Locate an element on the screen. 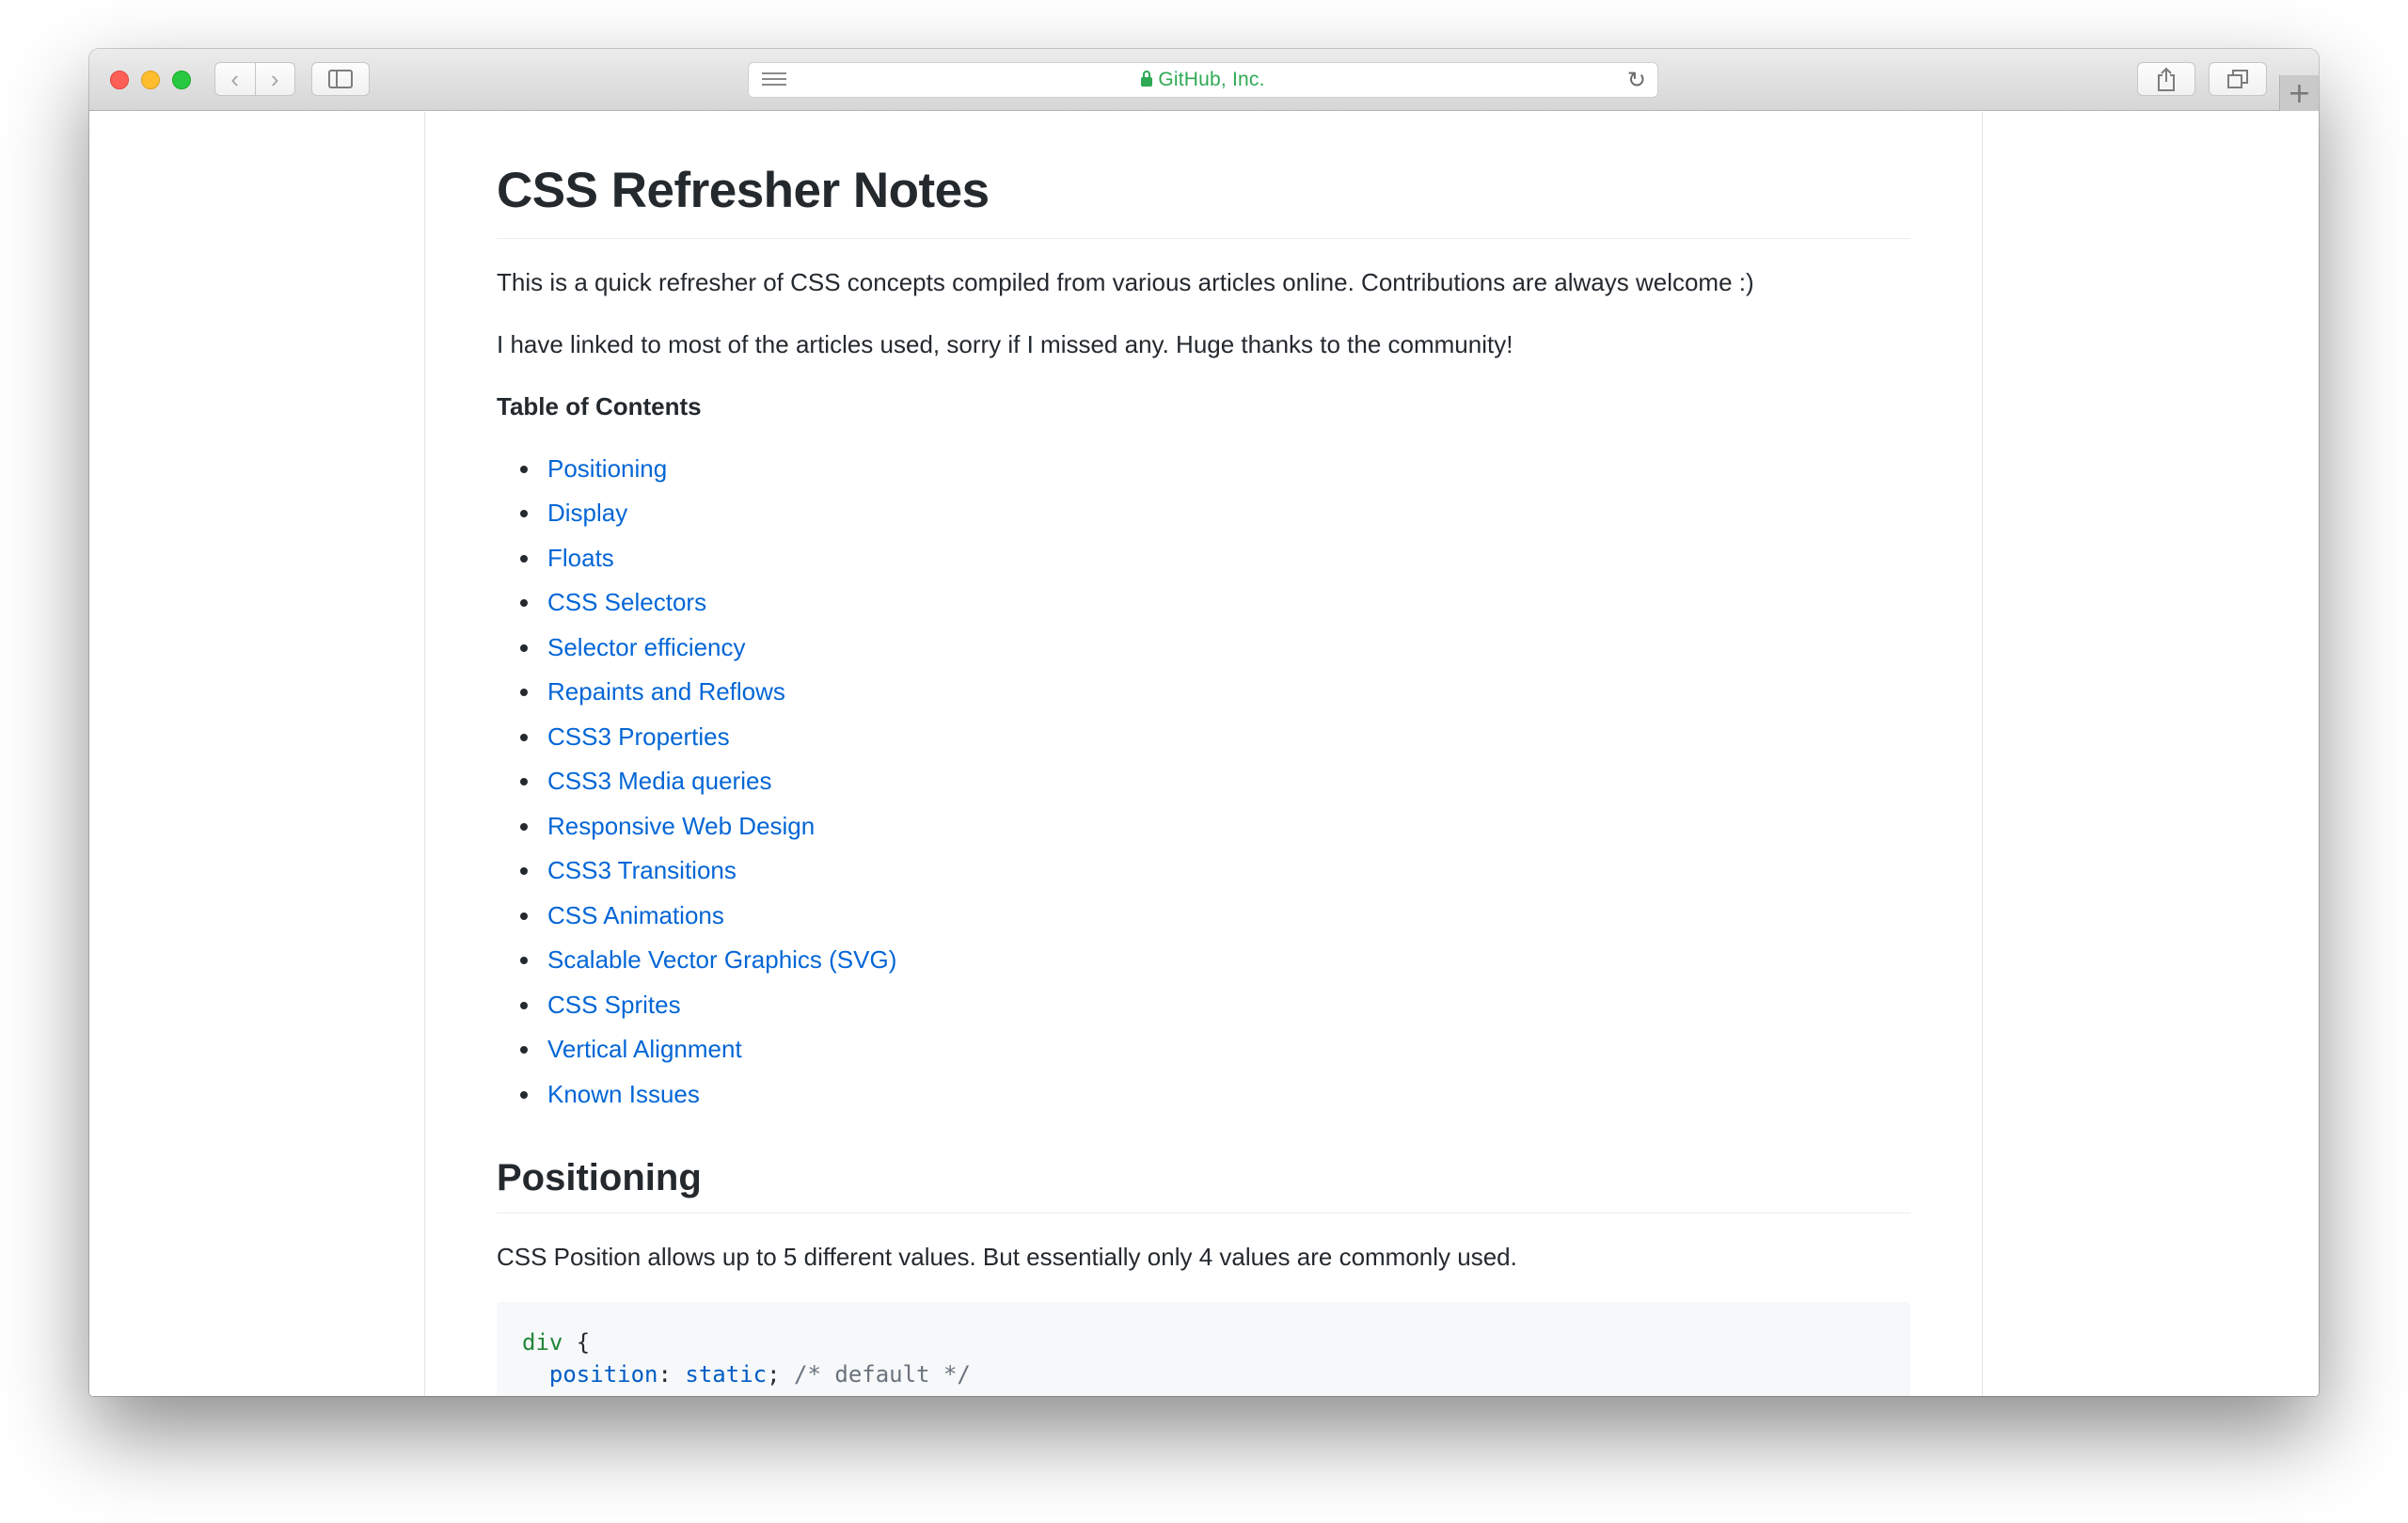 Image resolution: width=2408 pixels, height=1523 pixels. close-icon is located at coordinates (120, 80).